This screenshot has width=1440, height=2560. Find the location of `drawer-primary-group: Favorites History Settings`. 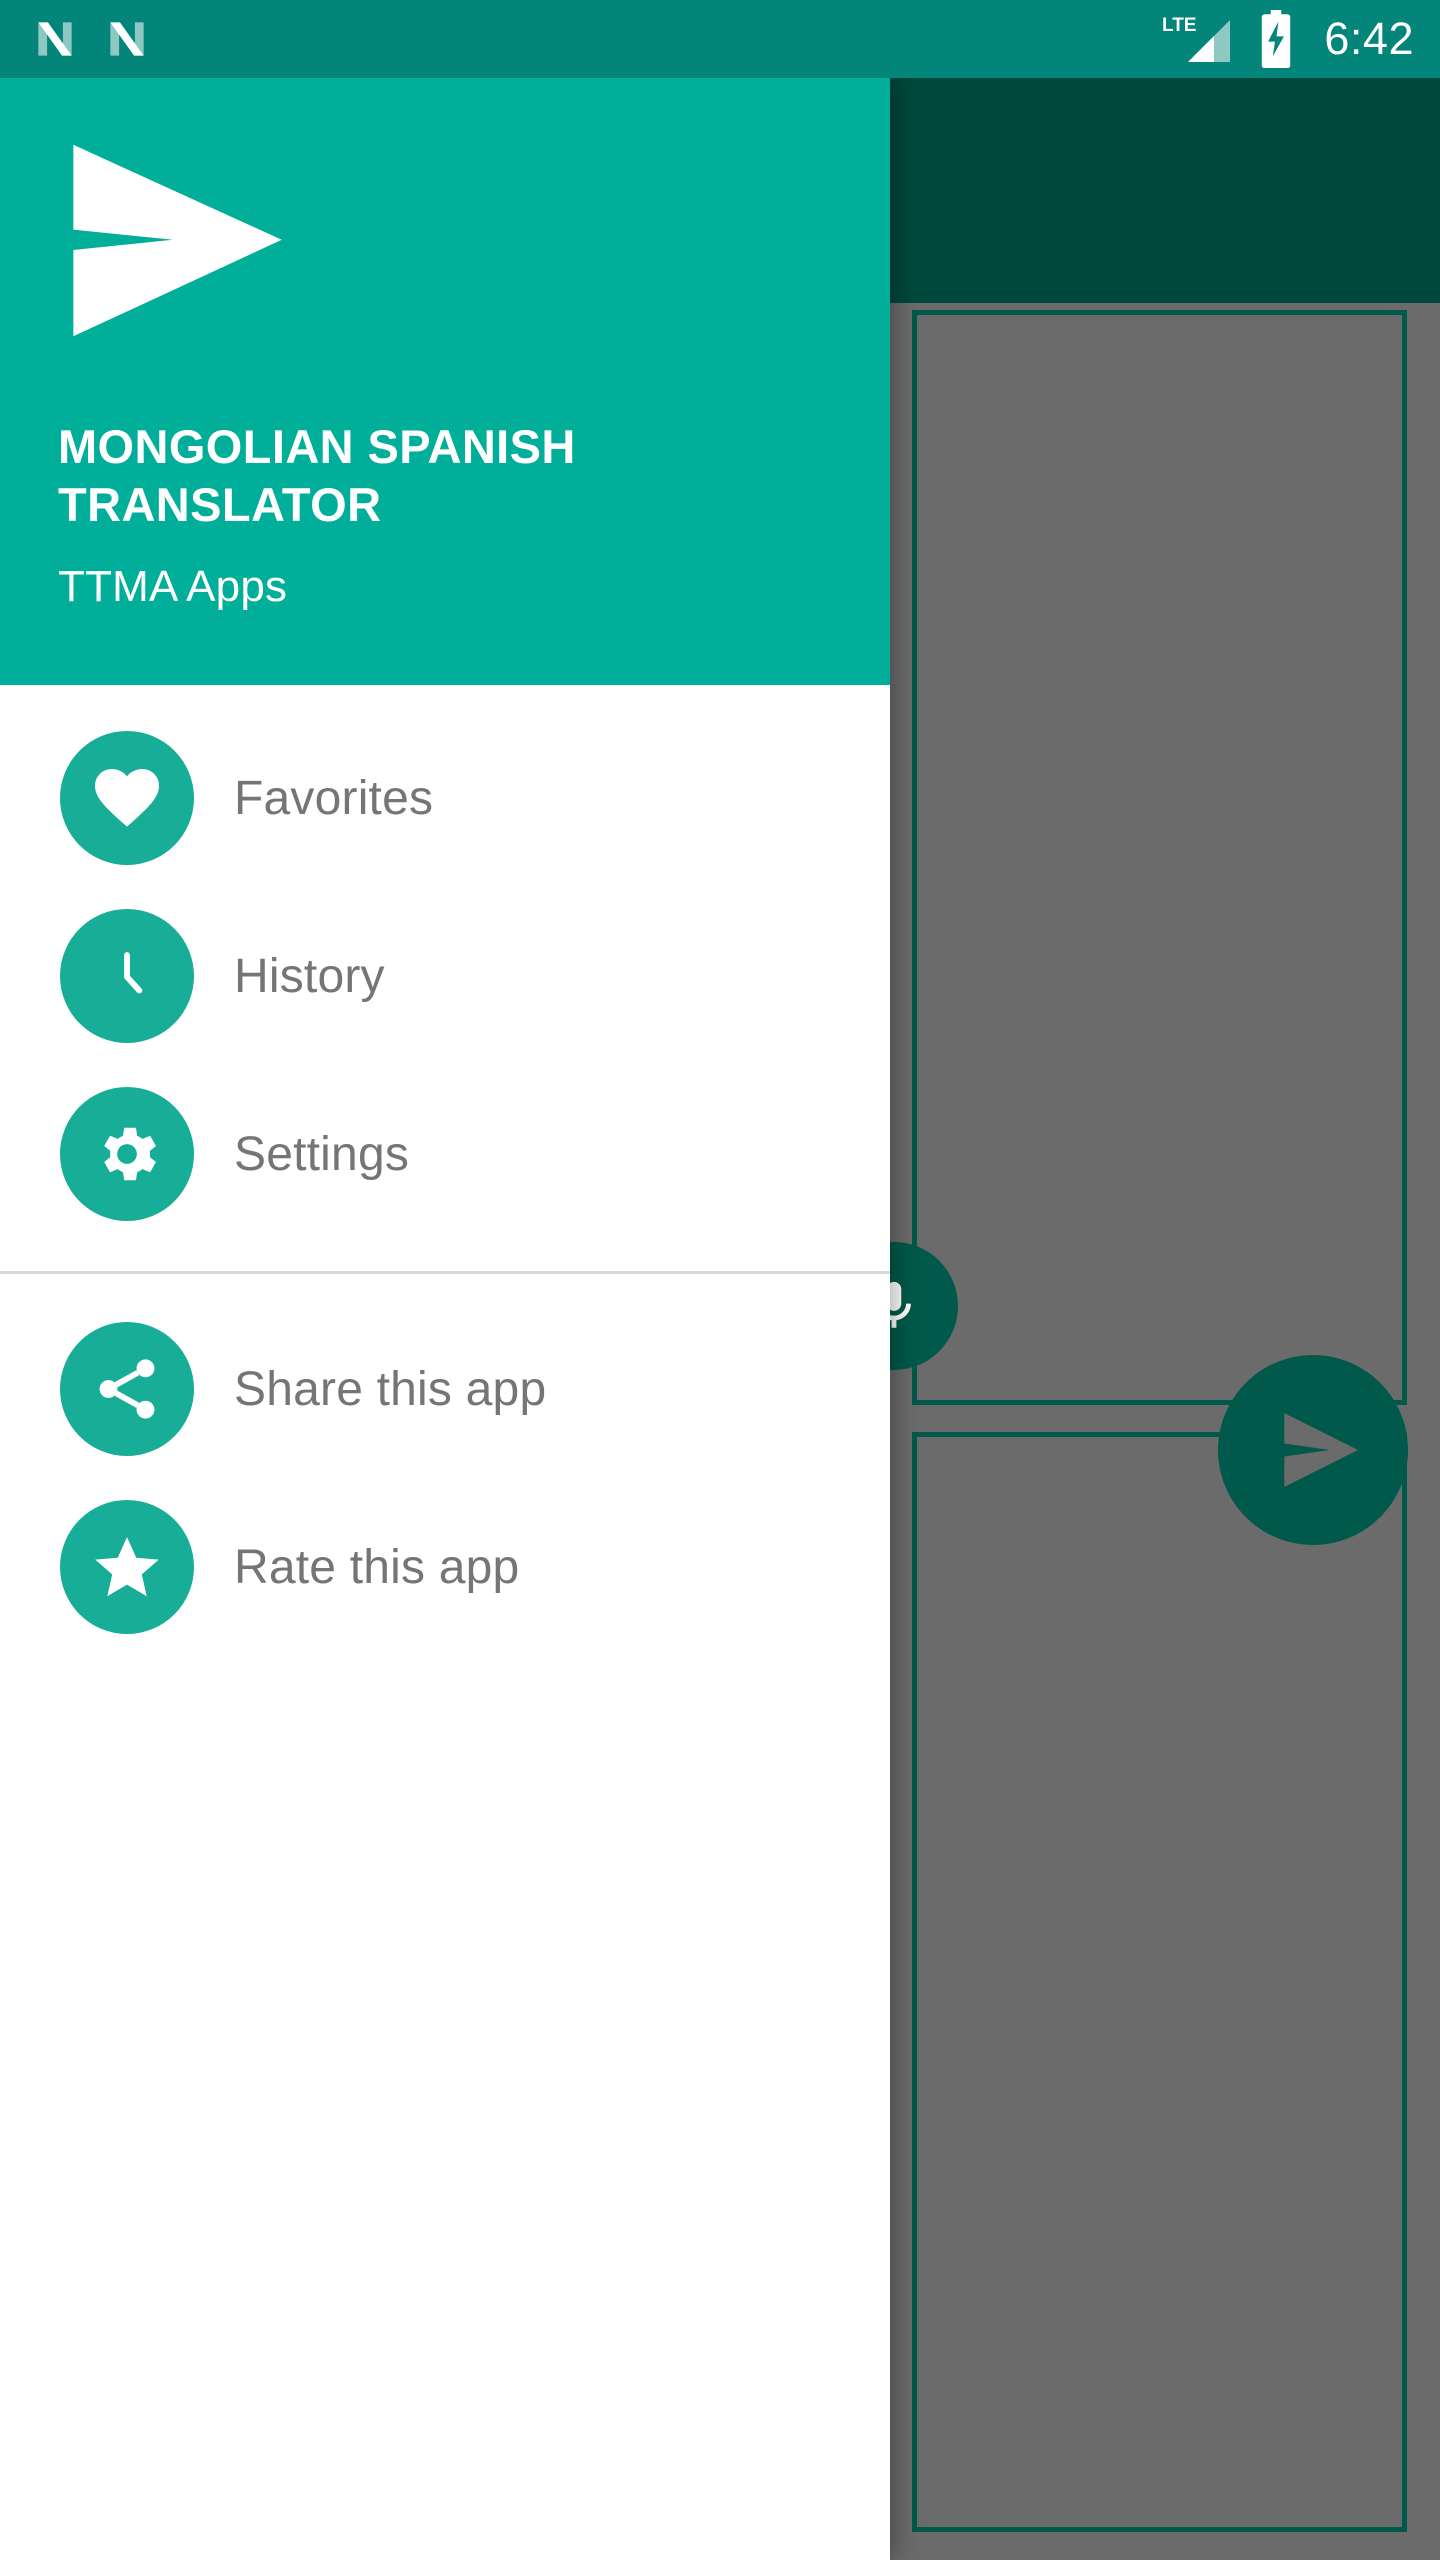

drawer-primary-group: Favorites History Settings is located at coordinates (445, 976).